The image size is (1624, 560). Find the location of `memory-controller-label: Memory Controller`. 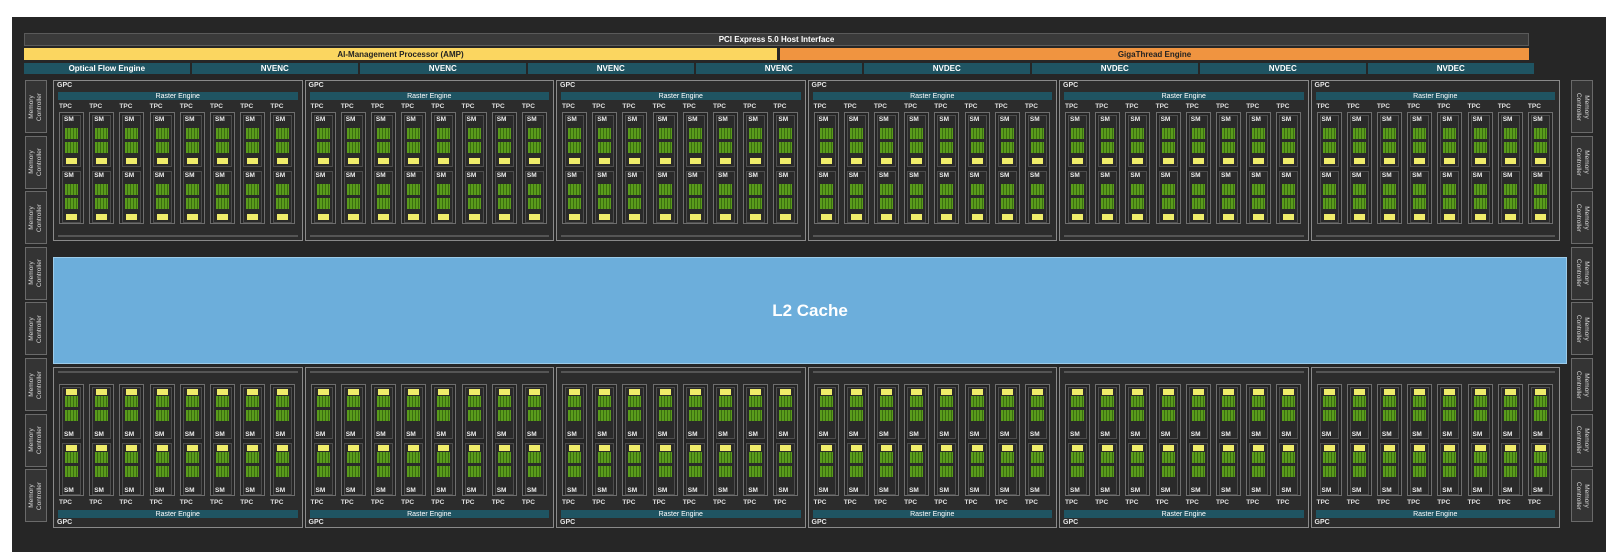

memory-controller-label: Memory Controller is located at coordinates (1582, 440).